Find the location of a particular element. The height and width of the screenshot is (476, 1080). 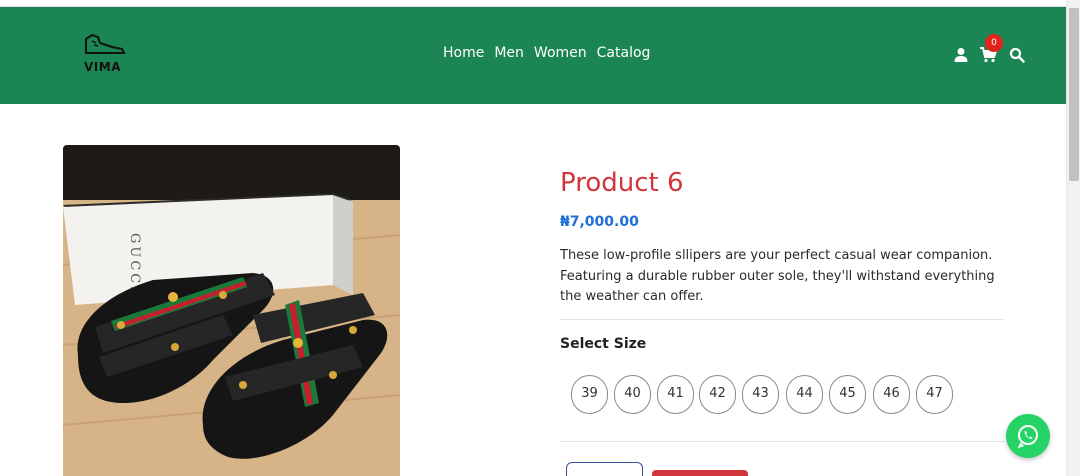

size-option-44: 44 is located at coordinates (804, 394).